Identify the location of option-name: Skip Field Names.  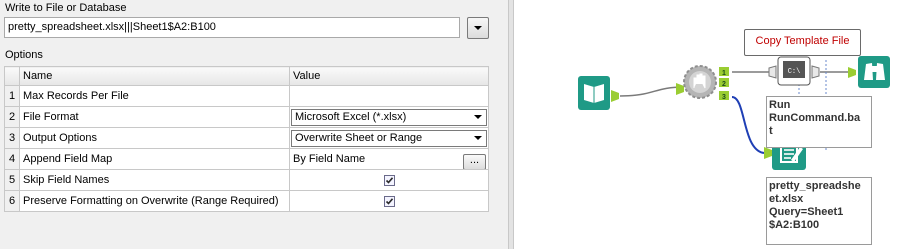
(154, 180).